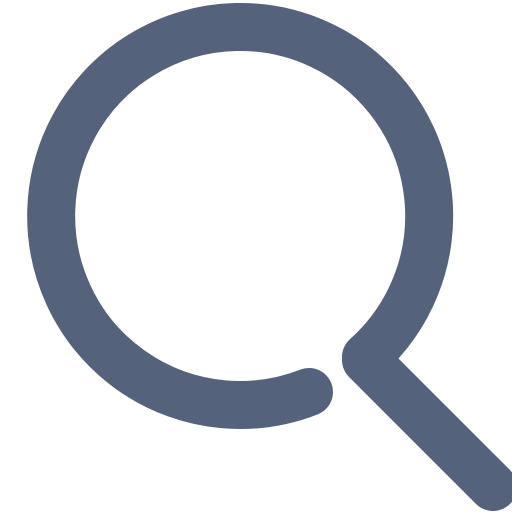 The width and height of the screenshot is (512, 512). What do you see at coordinates (427, 423) in the screenshot?
I see `magnifier-handle` at bounding box center [427, 423].